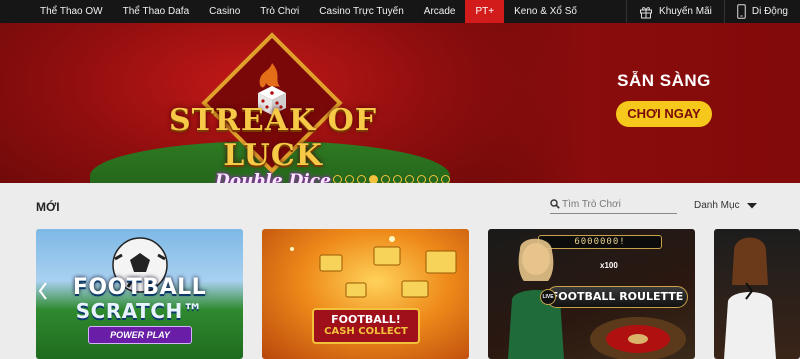 Image resolution: width=800 pixels, height=359 pixels. What do you see at coordinates (751, 205) in the screenshot?
I see `chevron-down-icon` at bounding box center [751, 205].